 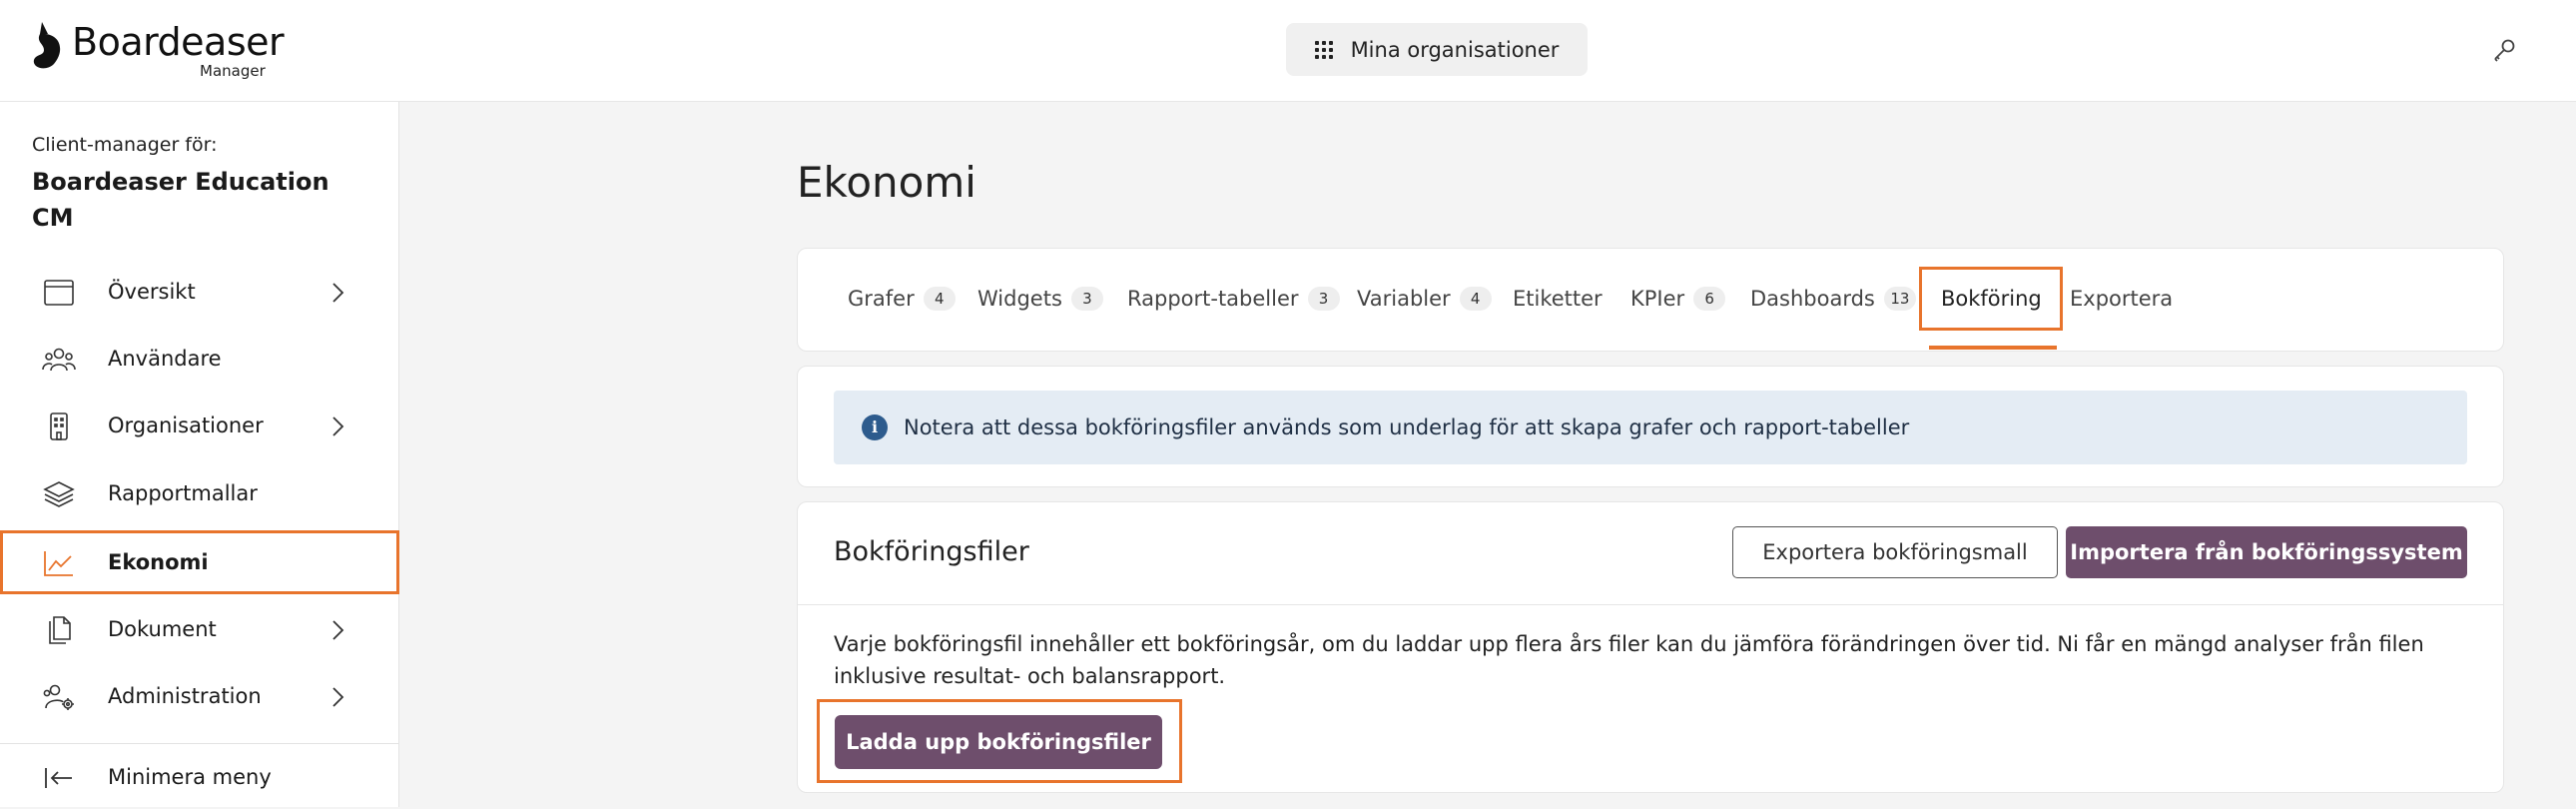 I want to click on tab-variabler: Variabler 4, so click(x=1424, y=299).